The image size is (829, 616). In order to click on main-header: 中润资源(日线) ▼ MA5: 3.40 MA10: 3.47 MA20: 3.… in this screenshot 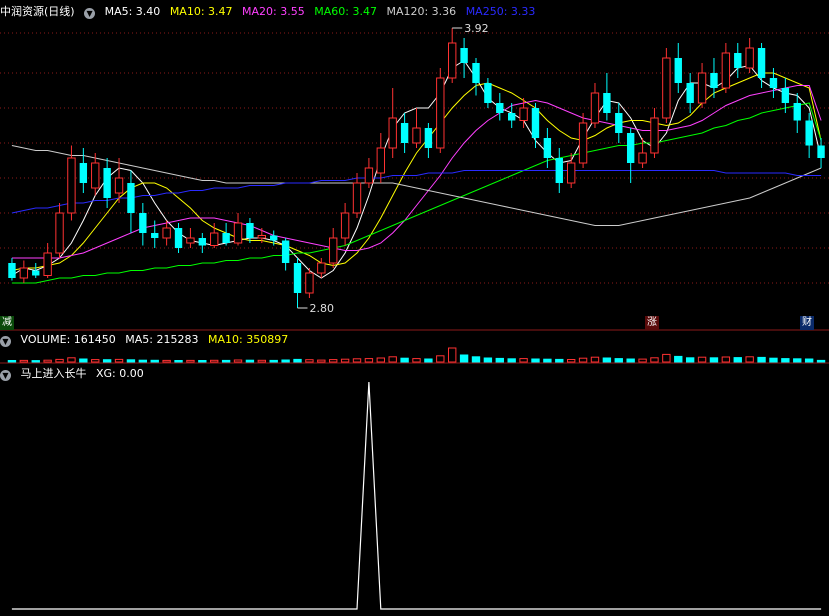, I will do `click(270, 12)`.